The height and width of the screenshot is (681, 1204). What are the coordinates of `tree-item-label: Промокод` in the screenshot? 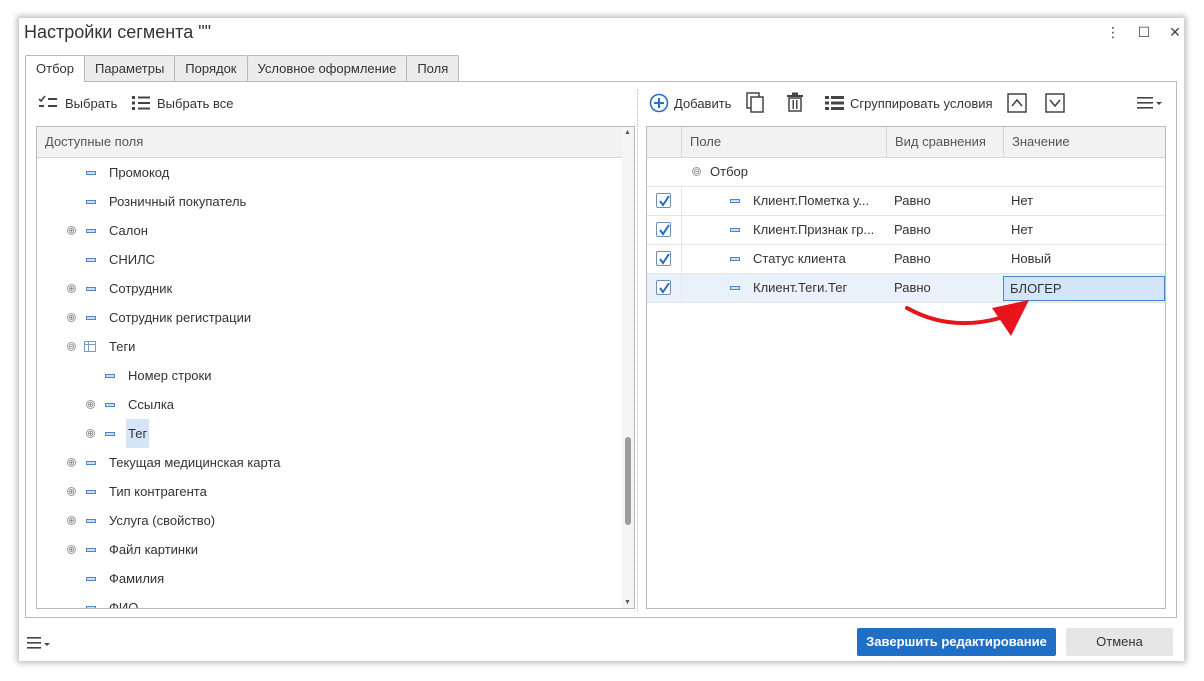 It's located at (139, 172).